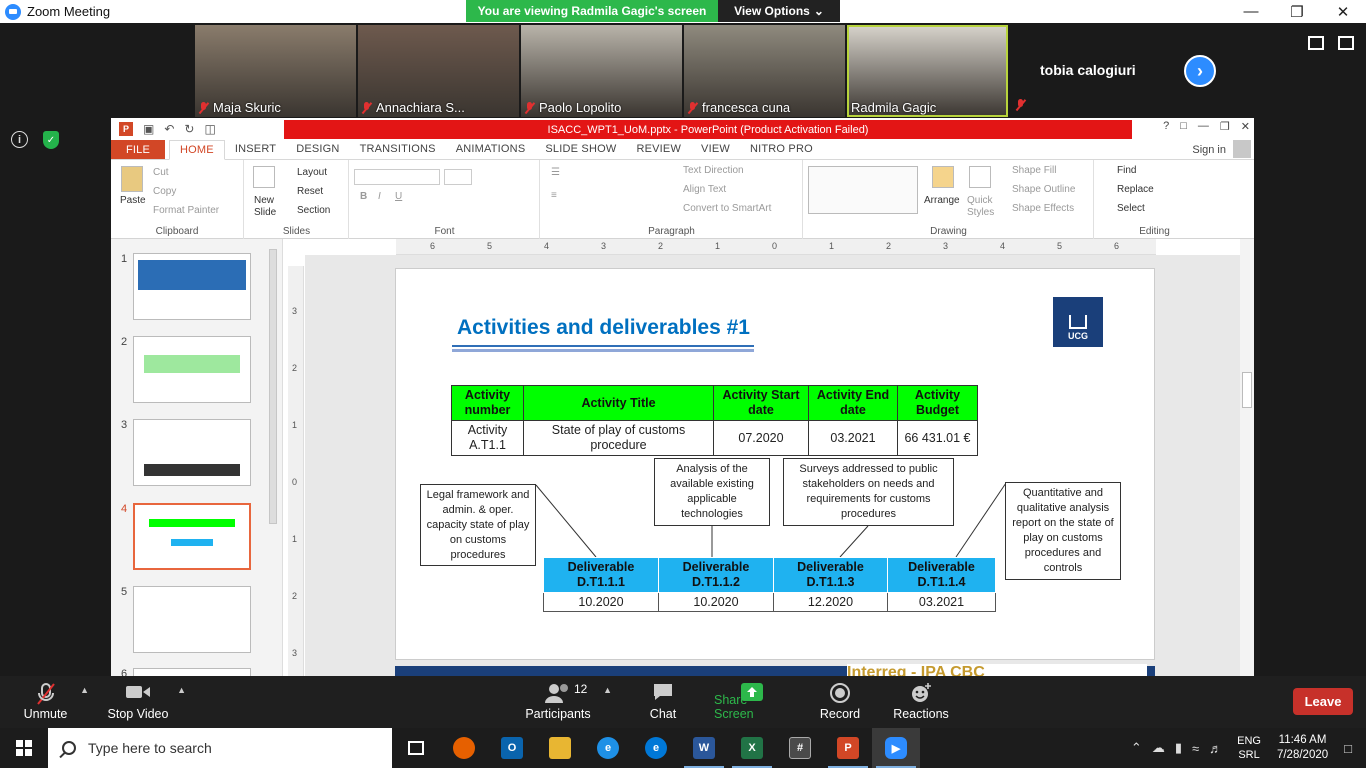  Describe the element at coordinates (275, 71) in the screenshot. I see `participant-tile: Maja Skuric` at that location.